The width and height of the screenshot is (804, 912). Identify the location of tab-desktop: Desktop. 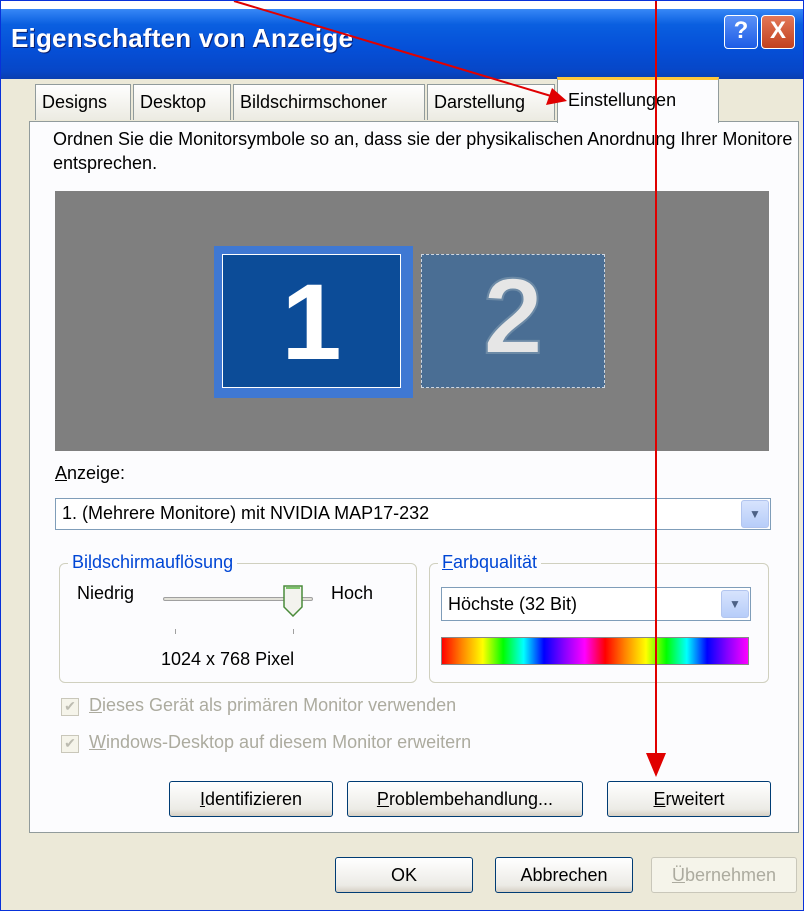
(182, 102).